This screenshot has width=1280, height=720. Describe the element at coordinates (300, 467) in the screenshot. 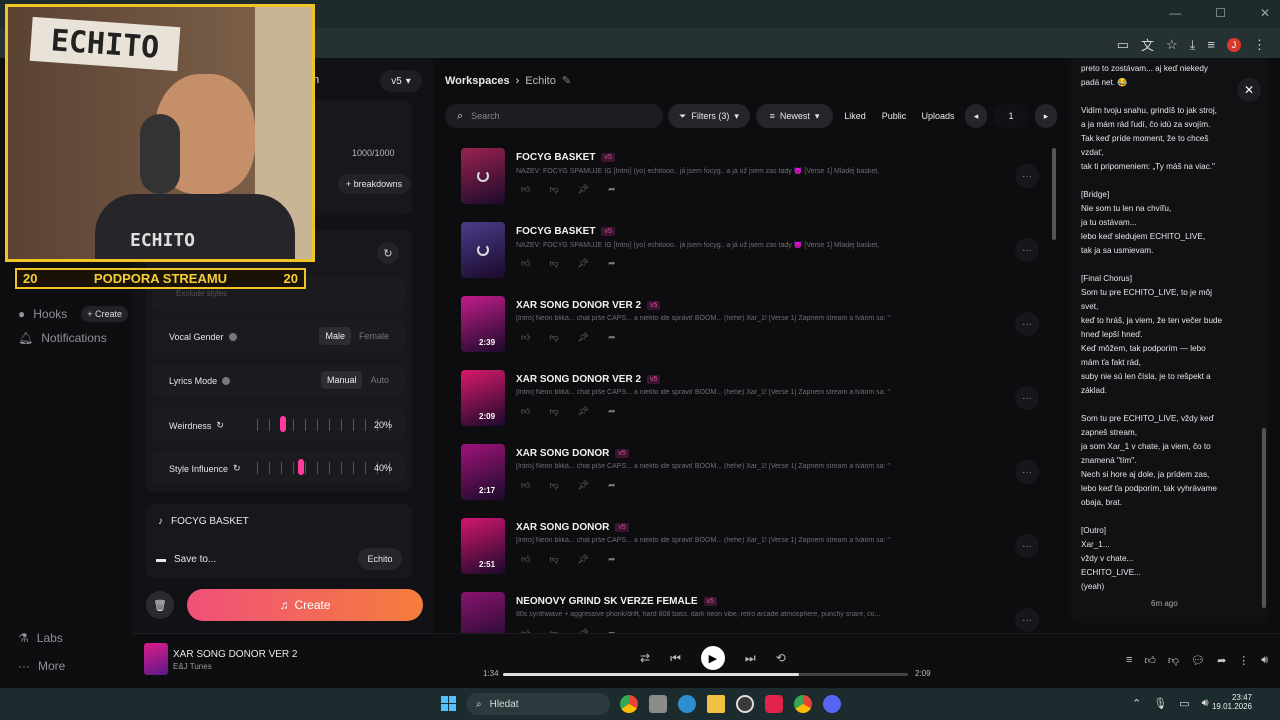

I see `style-influence-knob` at that location.